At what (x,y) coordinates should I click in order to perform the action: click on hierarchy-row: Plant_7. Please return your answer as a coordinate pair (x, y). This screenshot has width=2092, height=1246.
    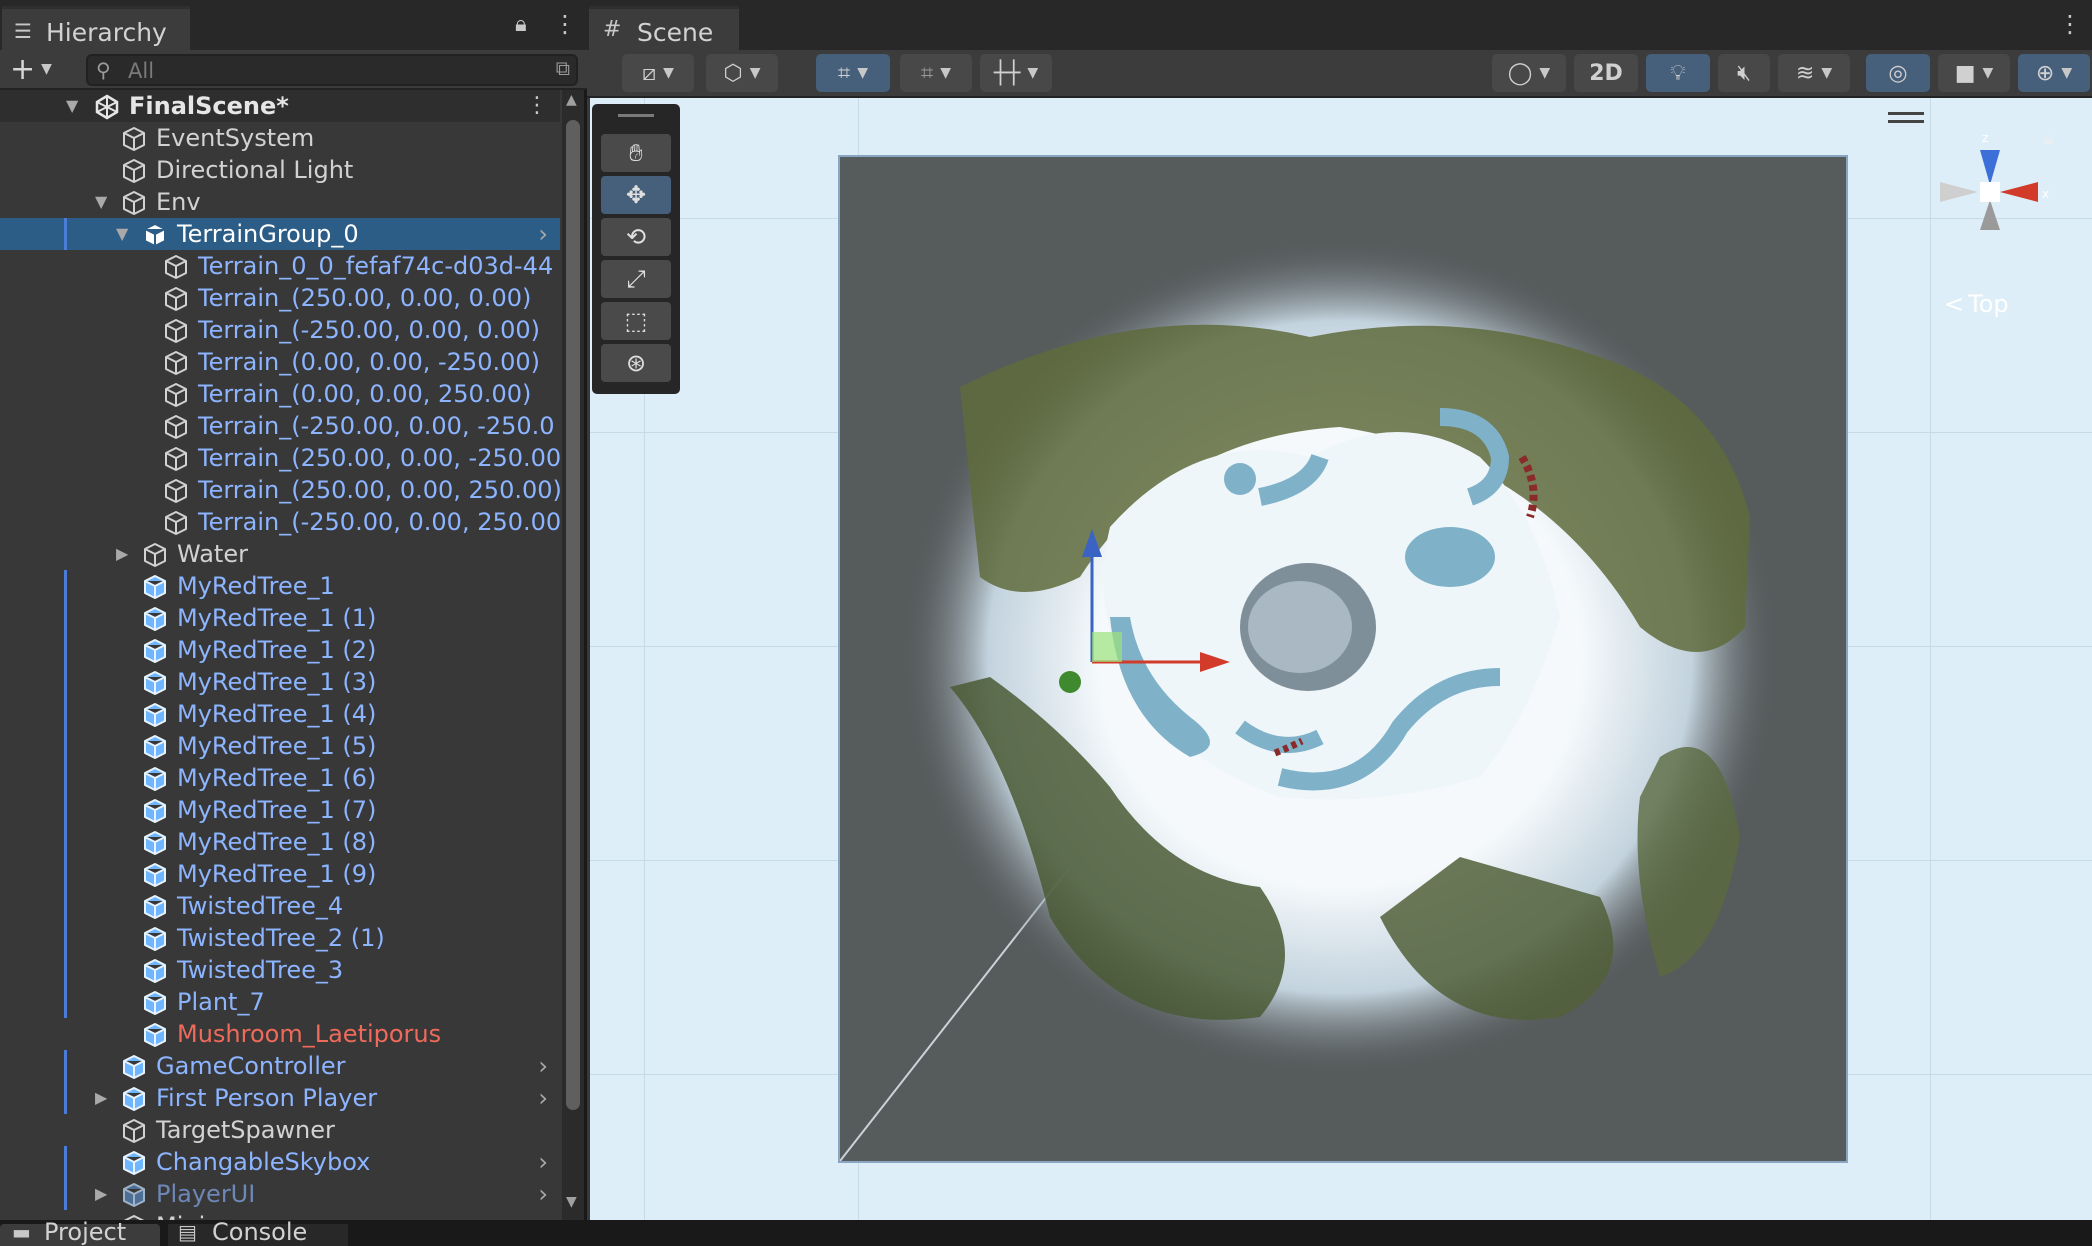
    Looking at the image, I should click on (280, 1002).